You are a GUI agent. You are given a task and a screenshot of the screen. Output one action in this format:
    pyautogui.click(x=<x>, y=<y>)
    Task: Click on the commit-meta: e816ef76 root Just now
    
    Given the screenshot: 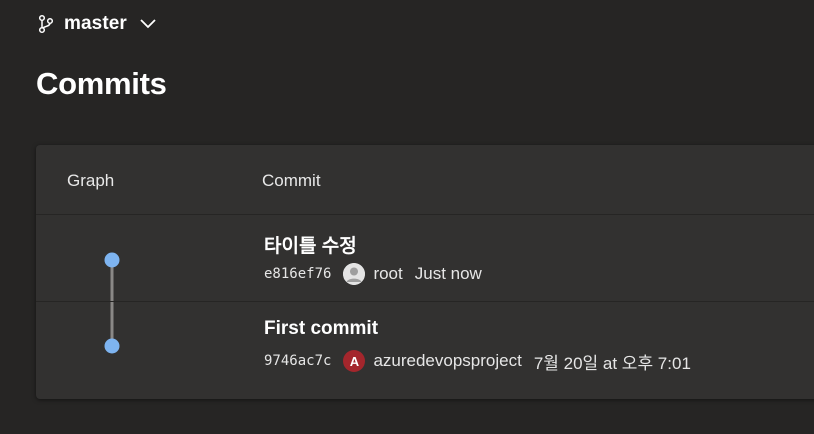 What is the action you would take?
    pyautogui.click(x=373, y=274)
    